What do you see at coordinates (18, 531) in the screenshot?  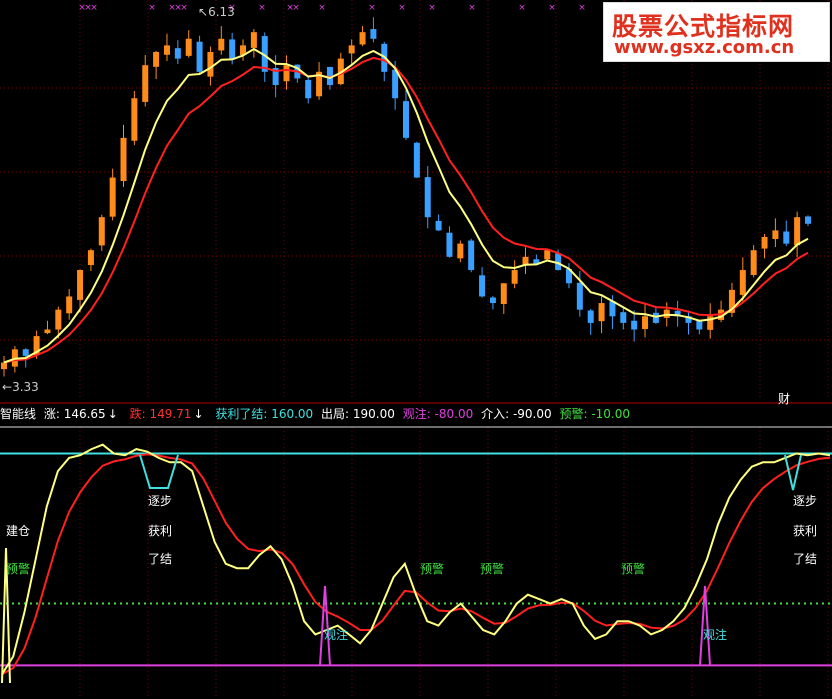 I see `annotation-jiancang: 建仓` at bounding box center [18, 531].